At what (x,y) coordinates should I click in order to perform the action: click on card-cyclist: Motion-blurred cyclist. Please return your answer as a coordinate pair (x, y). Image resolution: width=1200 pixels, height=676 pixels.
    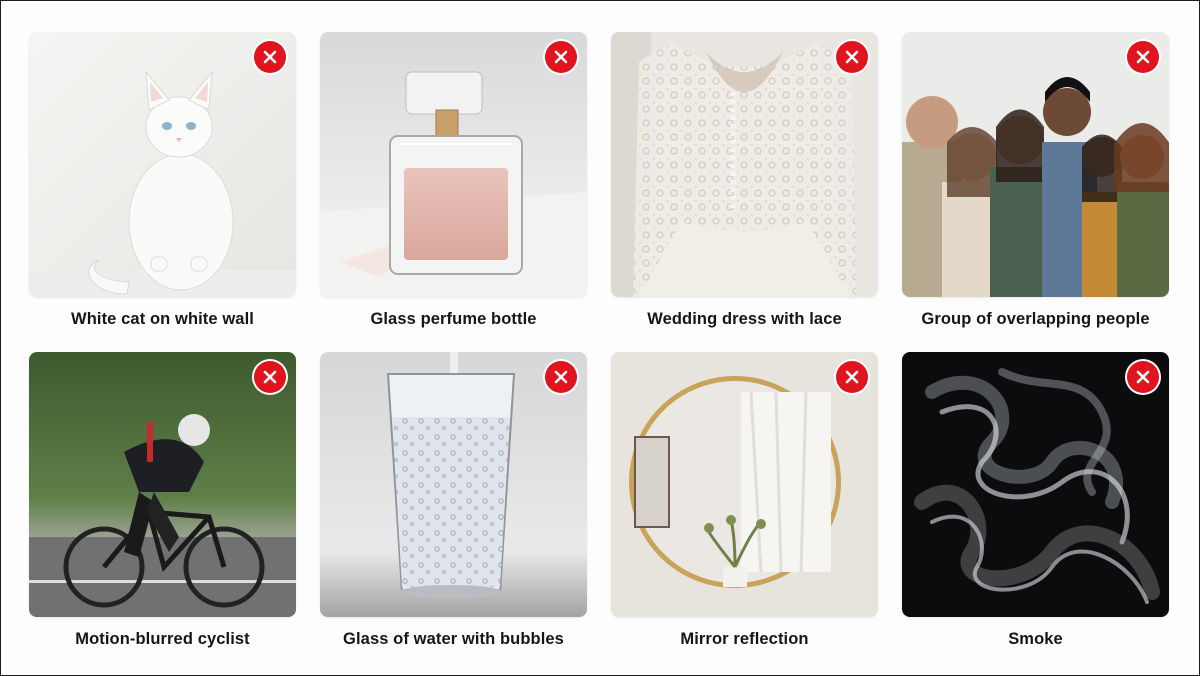
    Looking at the image, I should click on (162, 512).